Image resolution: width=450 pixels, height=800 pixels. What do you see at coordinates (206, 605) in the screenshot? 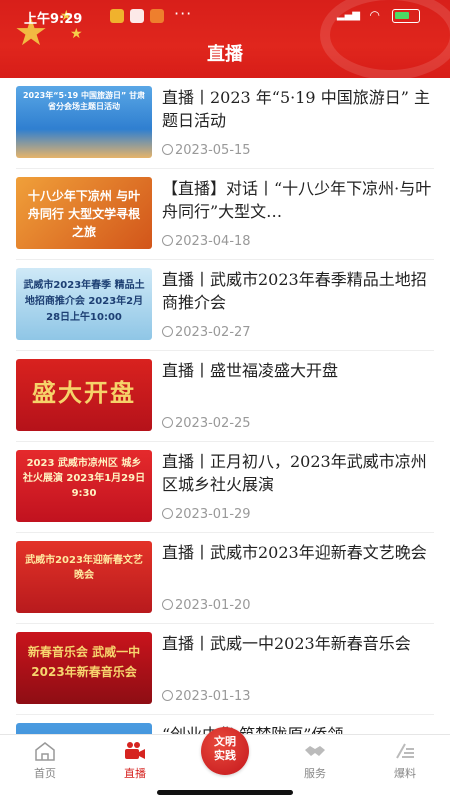
I see `item-date: 2023-01-20` at bounding box center [206, 605].